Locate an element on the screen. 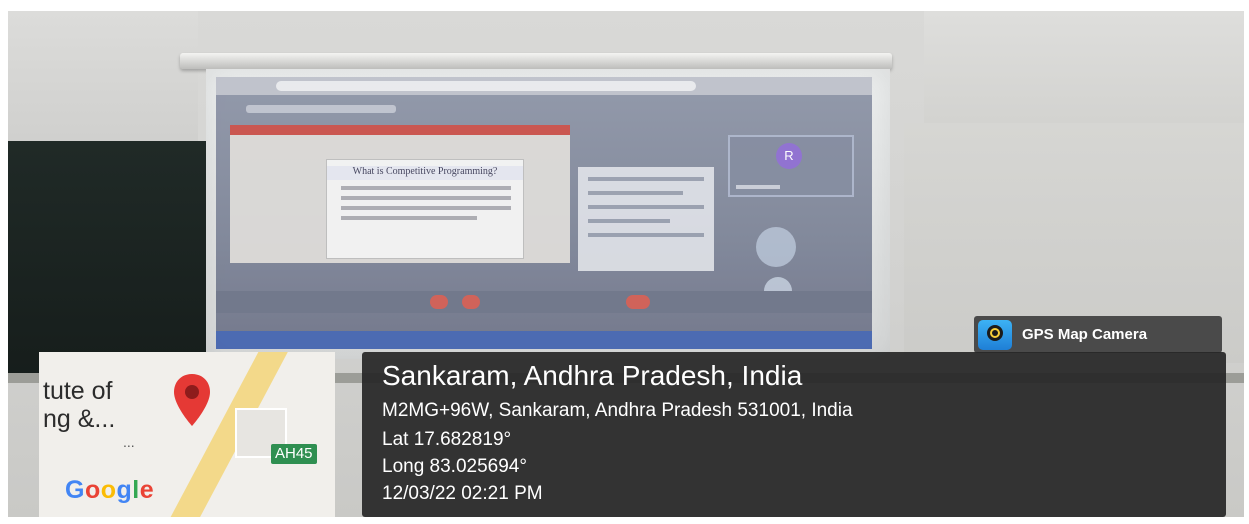 This screenshot has height=524, width=1249. participant-name is located at coordinates (758, 187).